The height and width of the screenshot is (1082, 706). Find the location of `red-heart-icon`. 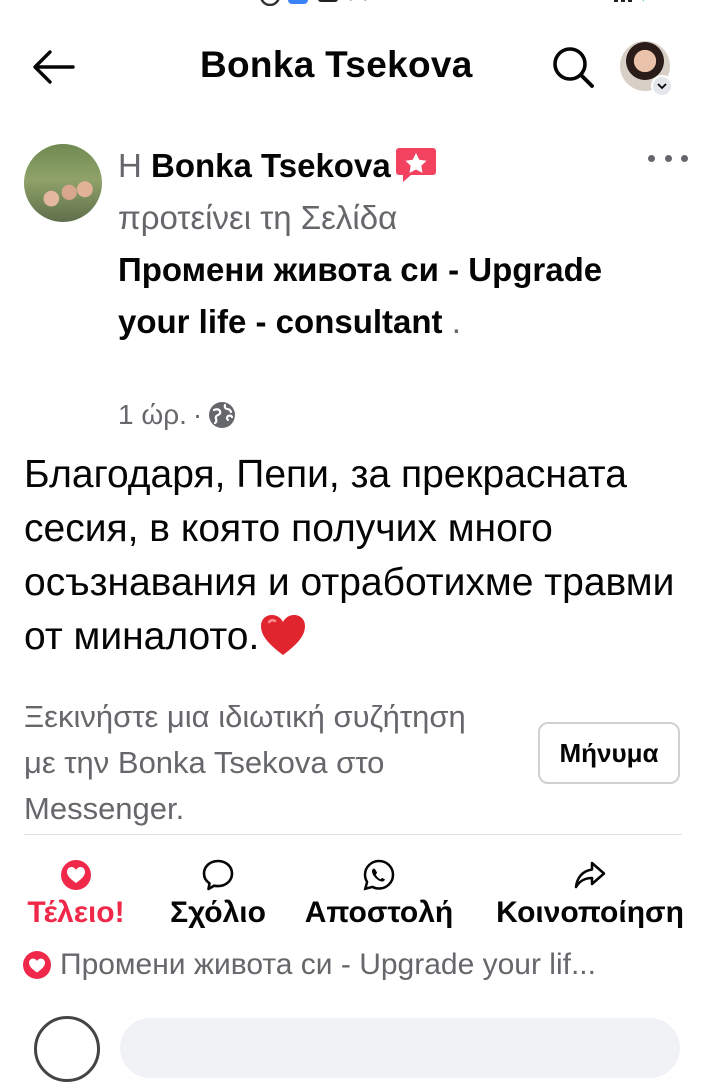

red-heart-icon is located at coordinates (283, 634).